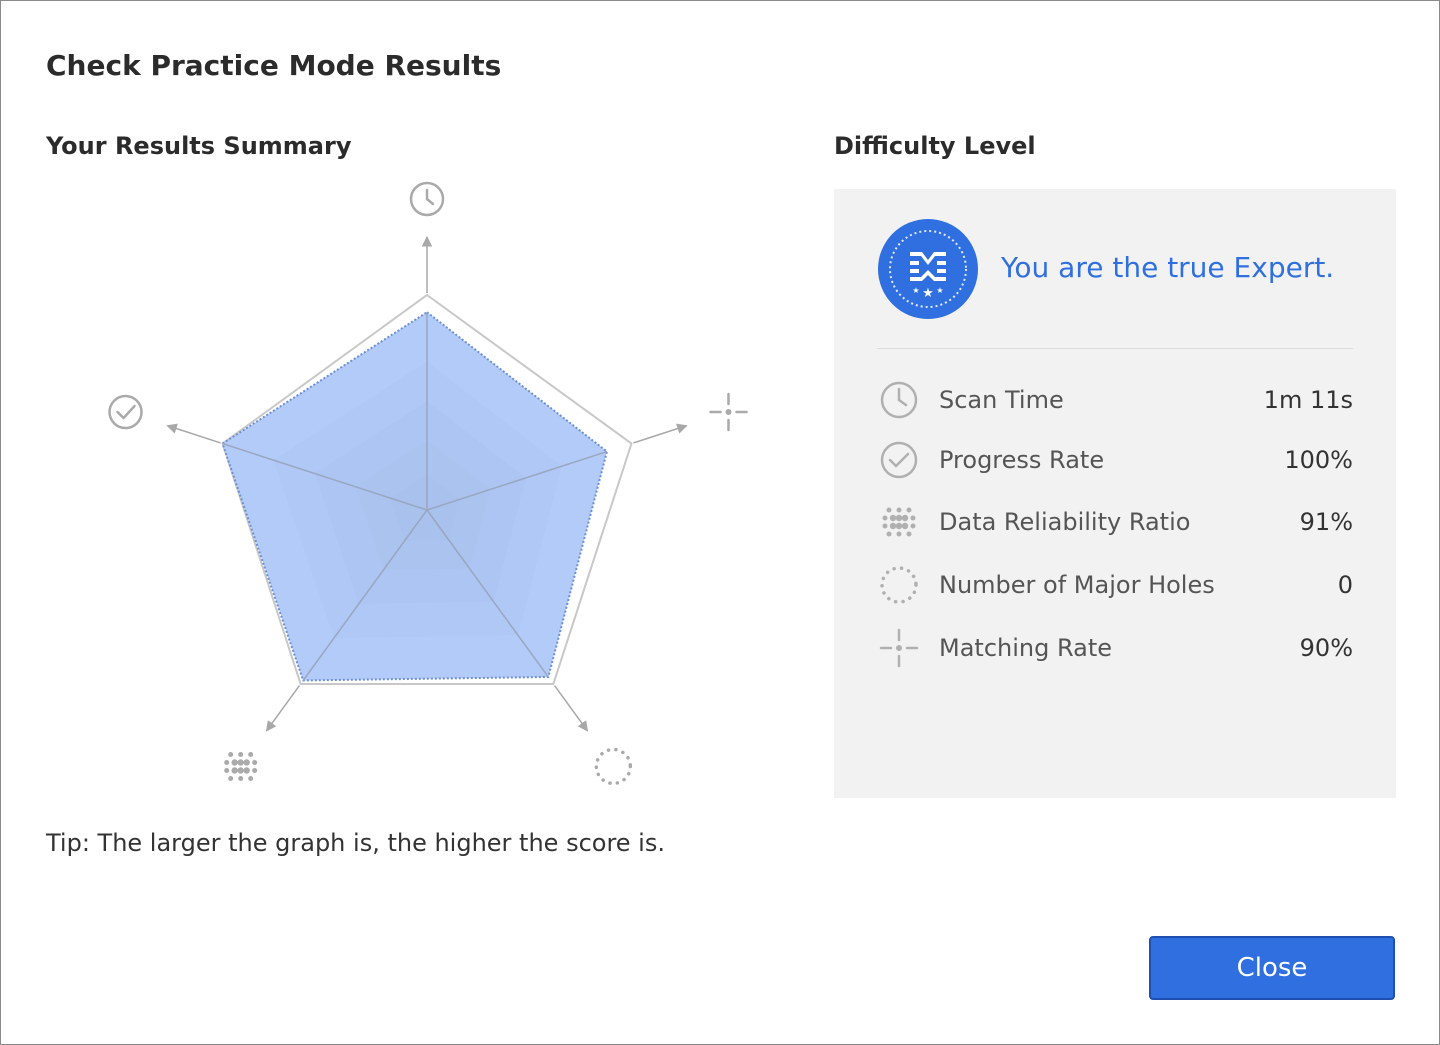  What do you see at coordinates (1115, 348) in the screenshot?
I see `panel-divider` at bounding box center [1115, 348].